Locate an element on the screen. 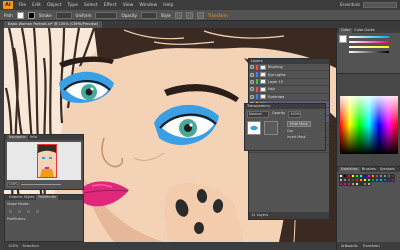 The width and height of the screenshot is (400, 250). tab-symbols: Symbols is located at coordinates (387, 169).